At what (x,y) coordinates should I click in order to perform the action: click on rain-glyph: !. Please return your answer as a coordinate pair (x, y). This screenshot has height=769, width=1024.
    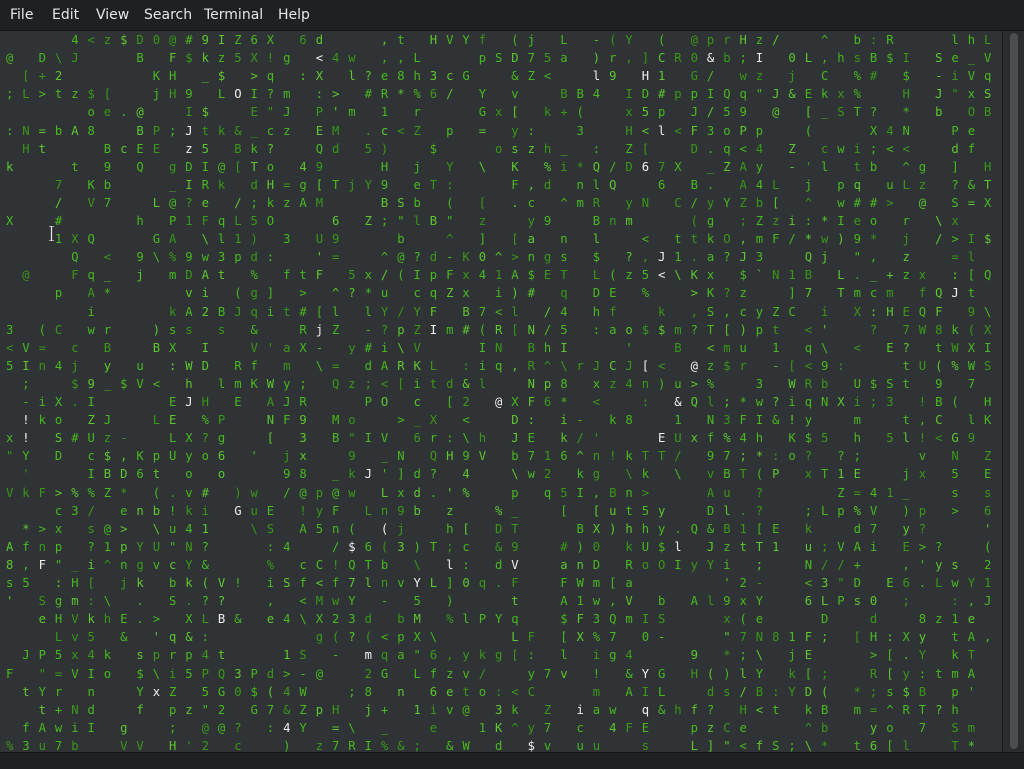
    Looking at the image, I should click on (303, 510).